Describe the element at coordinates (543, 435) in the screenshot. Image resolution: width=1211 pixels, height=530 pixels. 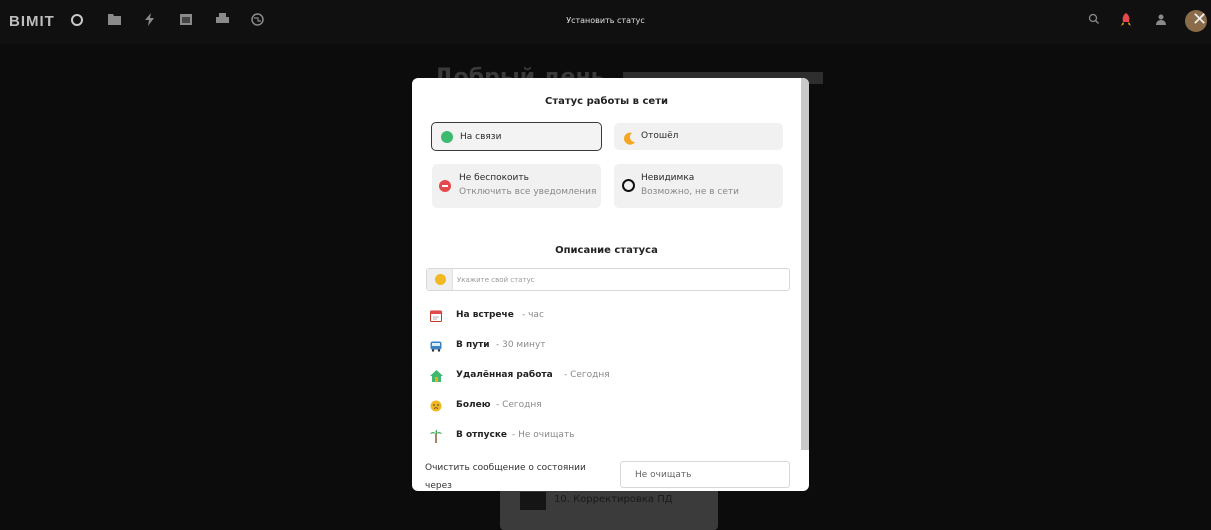
I see `preset-duration: - Не очищать` at that location.